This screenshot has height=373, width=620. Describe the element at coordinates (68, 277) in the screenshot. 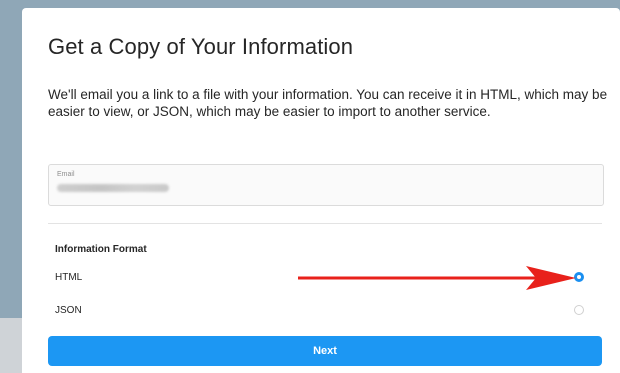

I see `format-option-html-label: HTML` at that location.